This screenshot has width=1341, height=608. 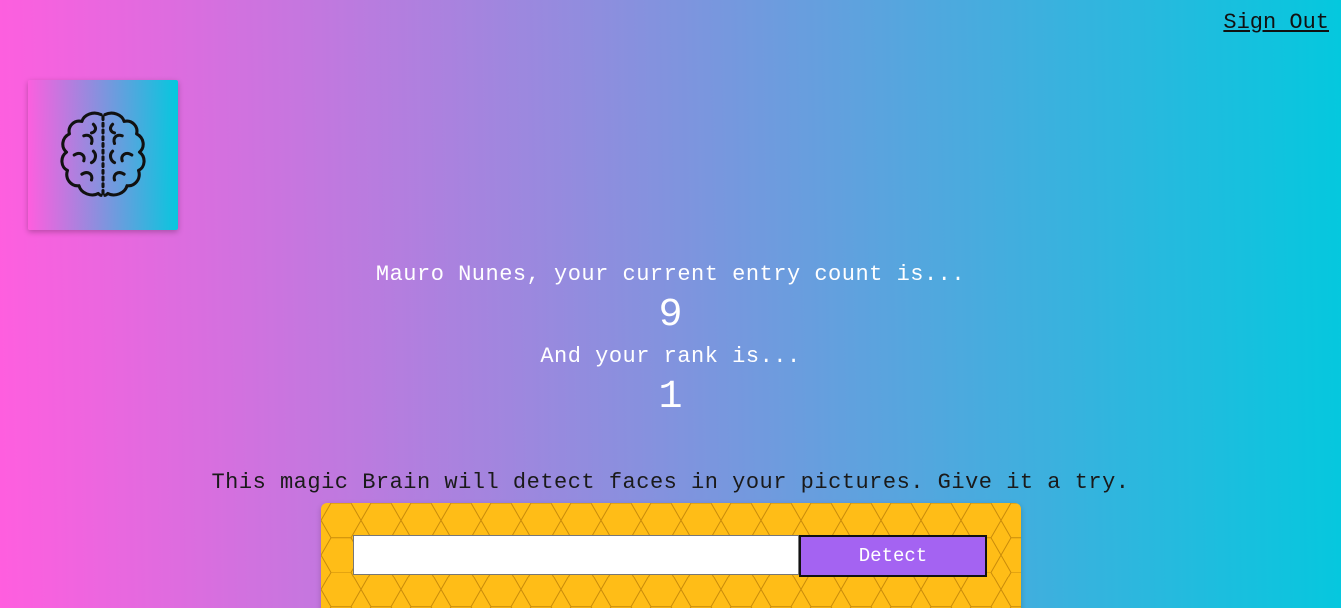 What do you see at coordinates (670, 315) in the screenshot?
I see `entry-count-value: 9` at bounding box center [670, 315].